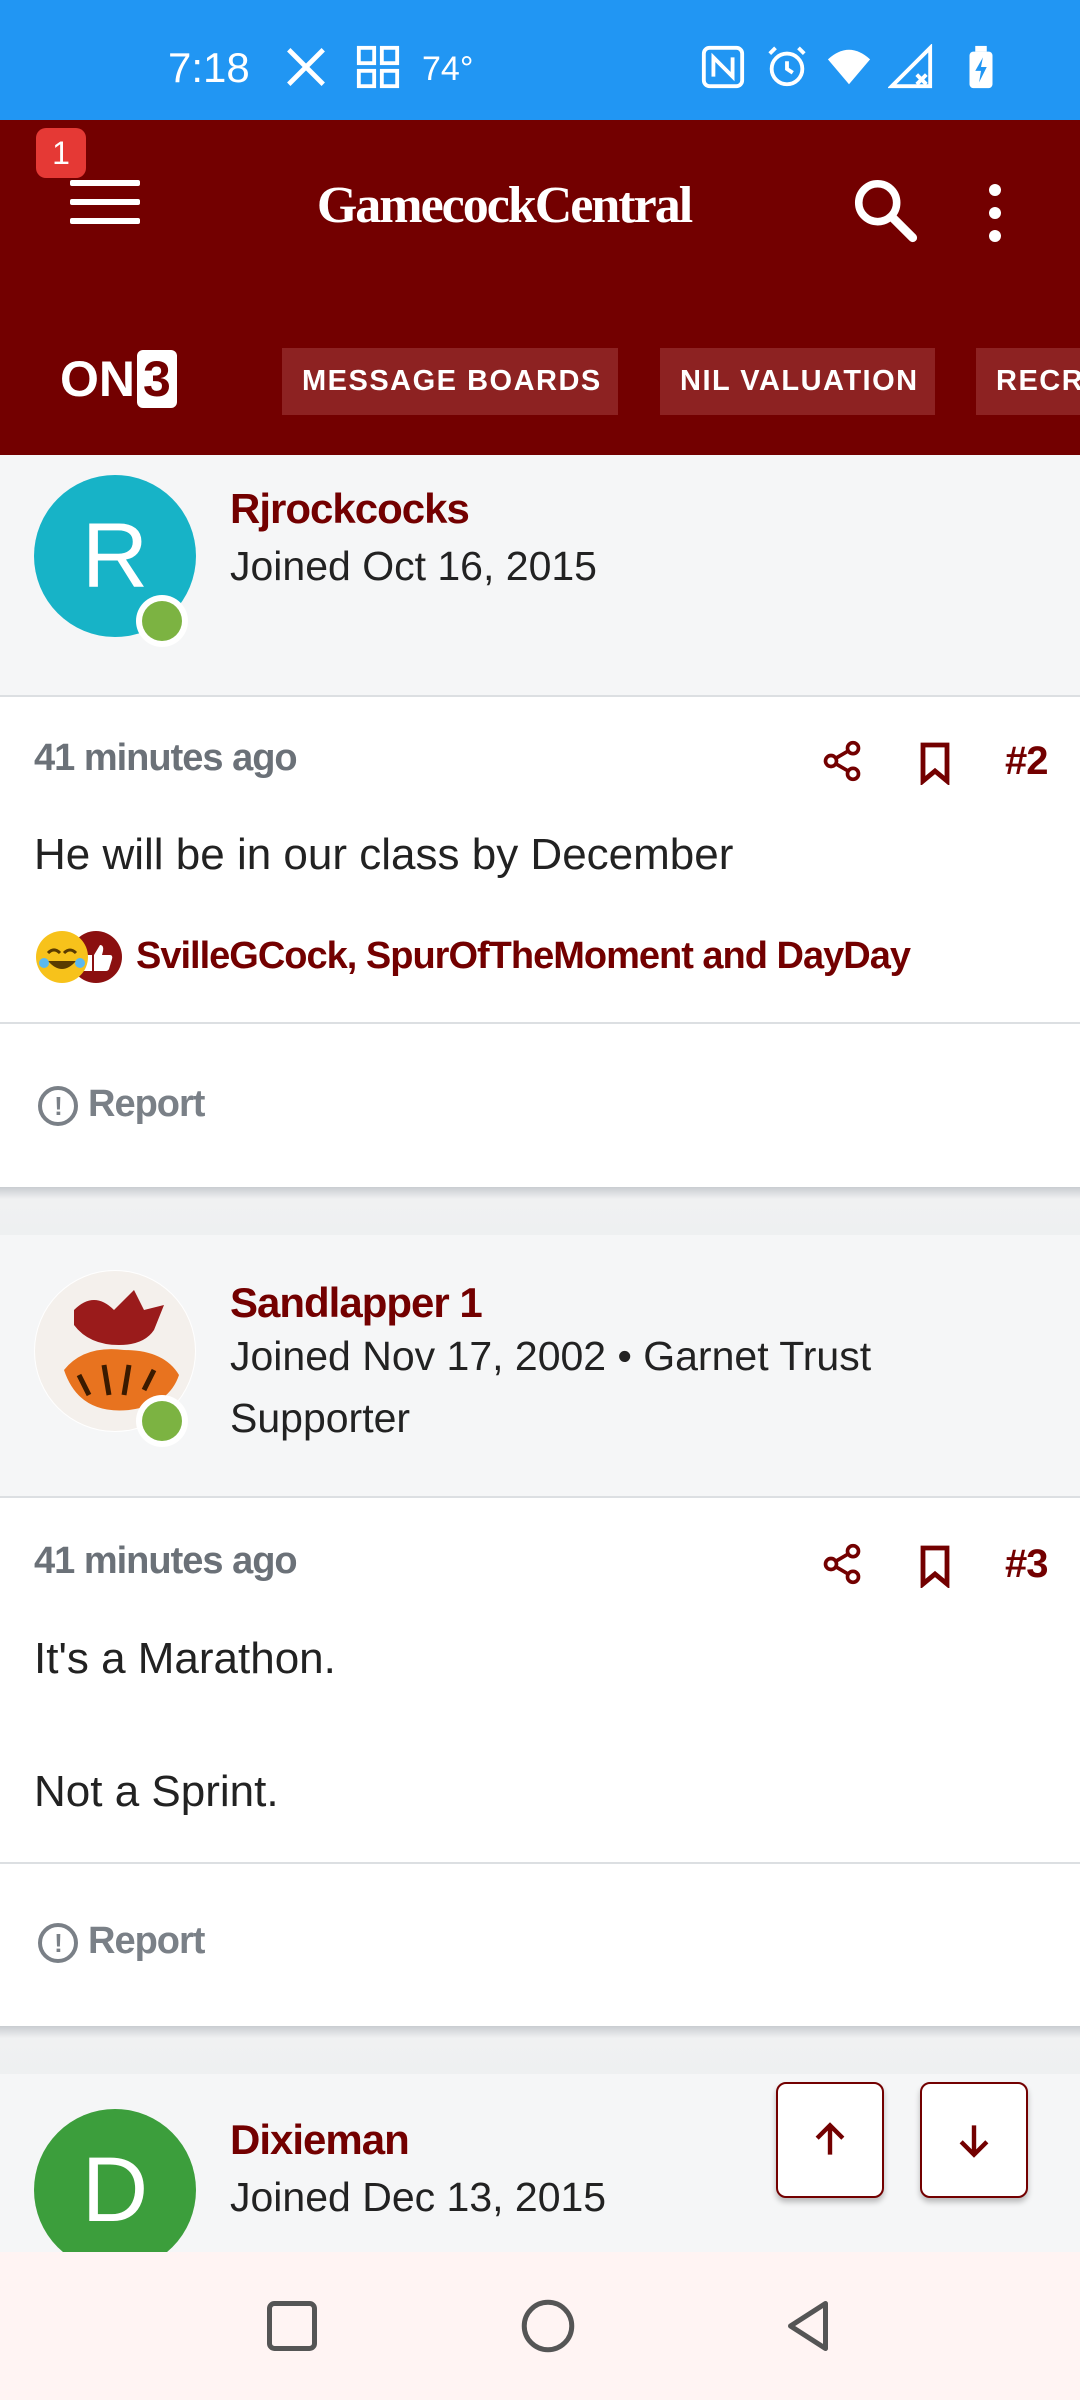 Image resolution: width=1080 pixels, height=2400 pixels. Describe the element at coordinates (885, 210) in the screenshot. I see `search-icon` at that location.